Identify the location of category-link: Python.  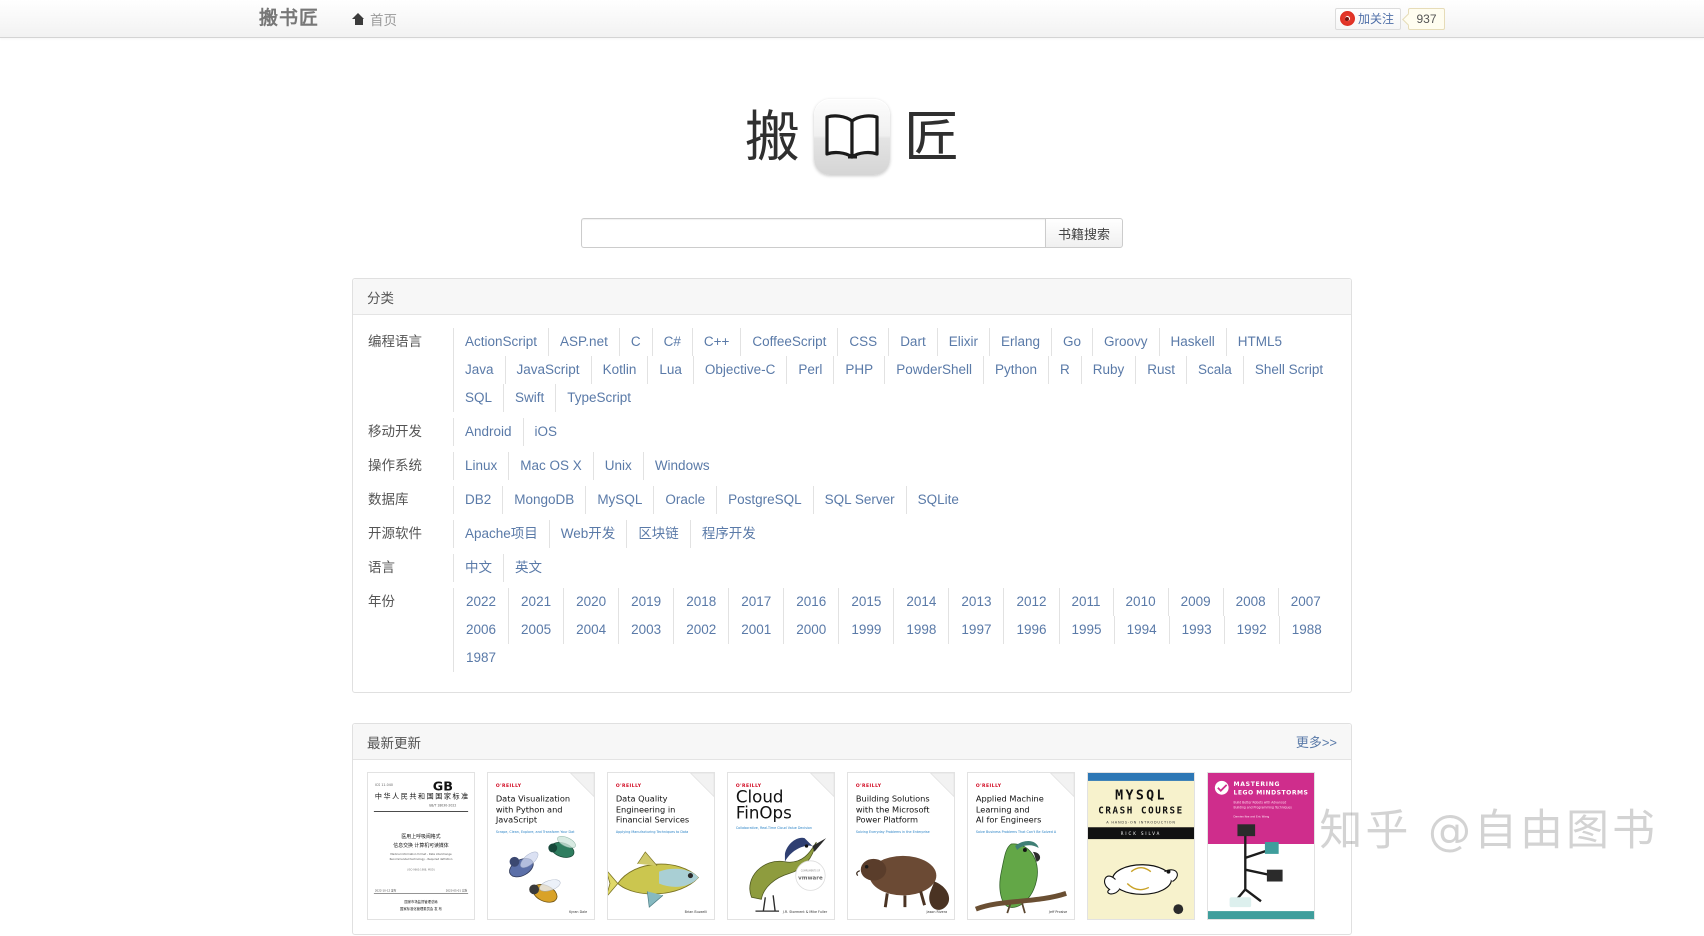
(1015, 370).